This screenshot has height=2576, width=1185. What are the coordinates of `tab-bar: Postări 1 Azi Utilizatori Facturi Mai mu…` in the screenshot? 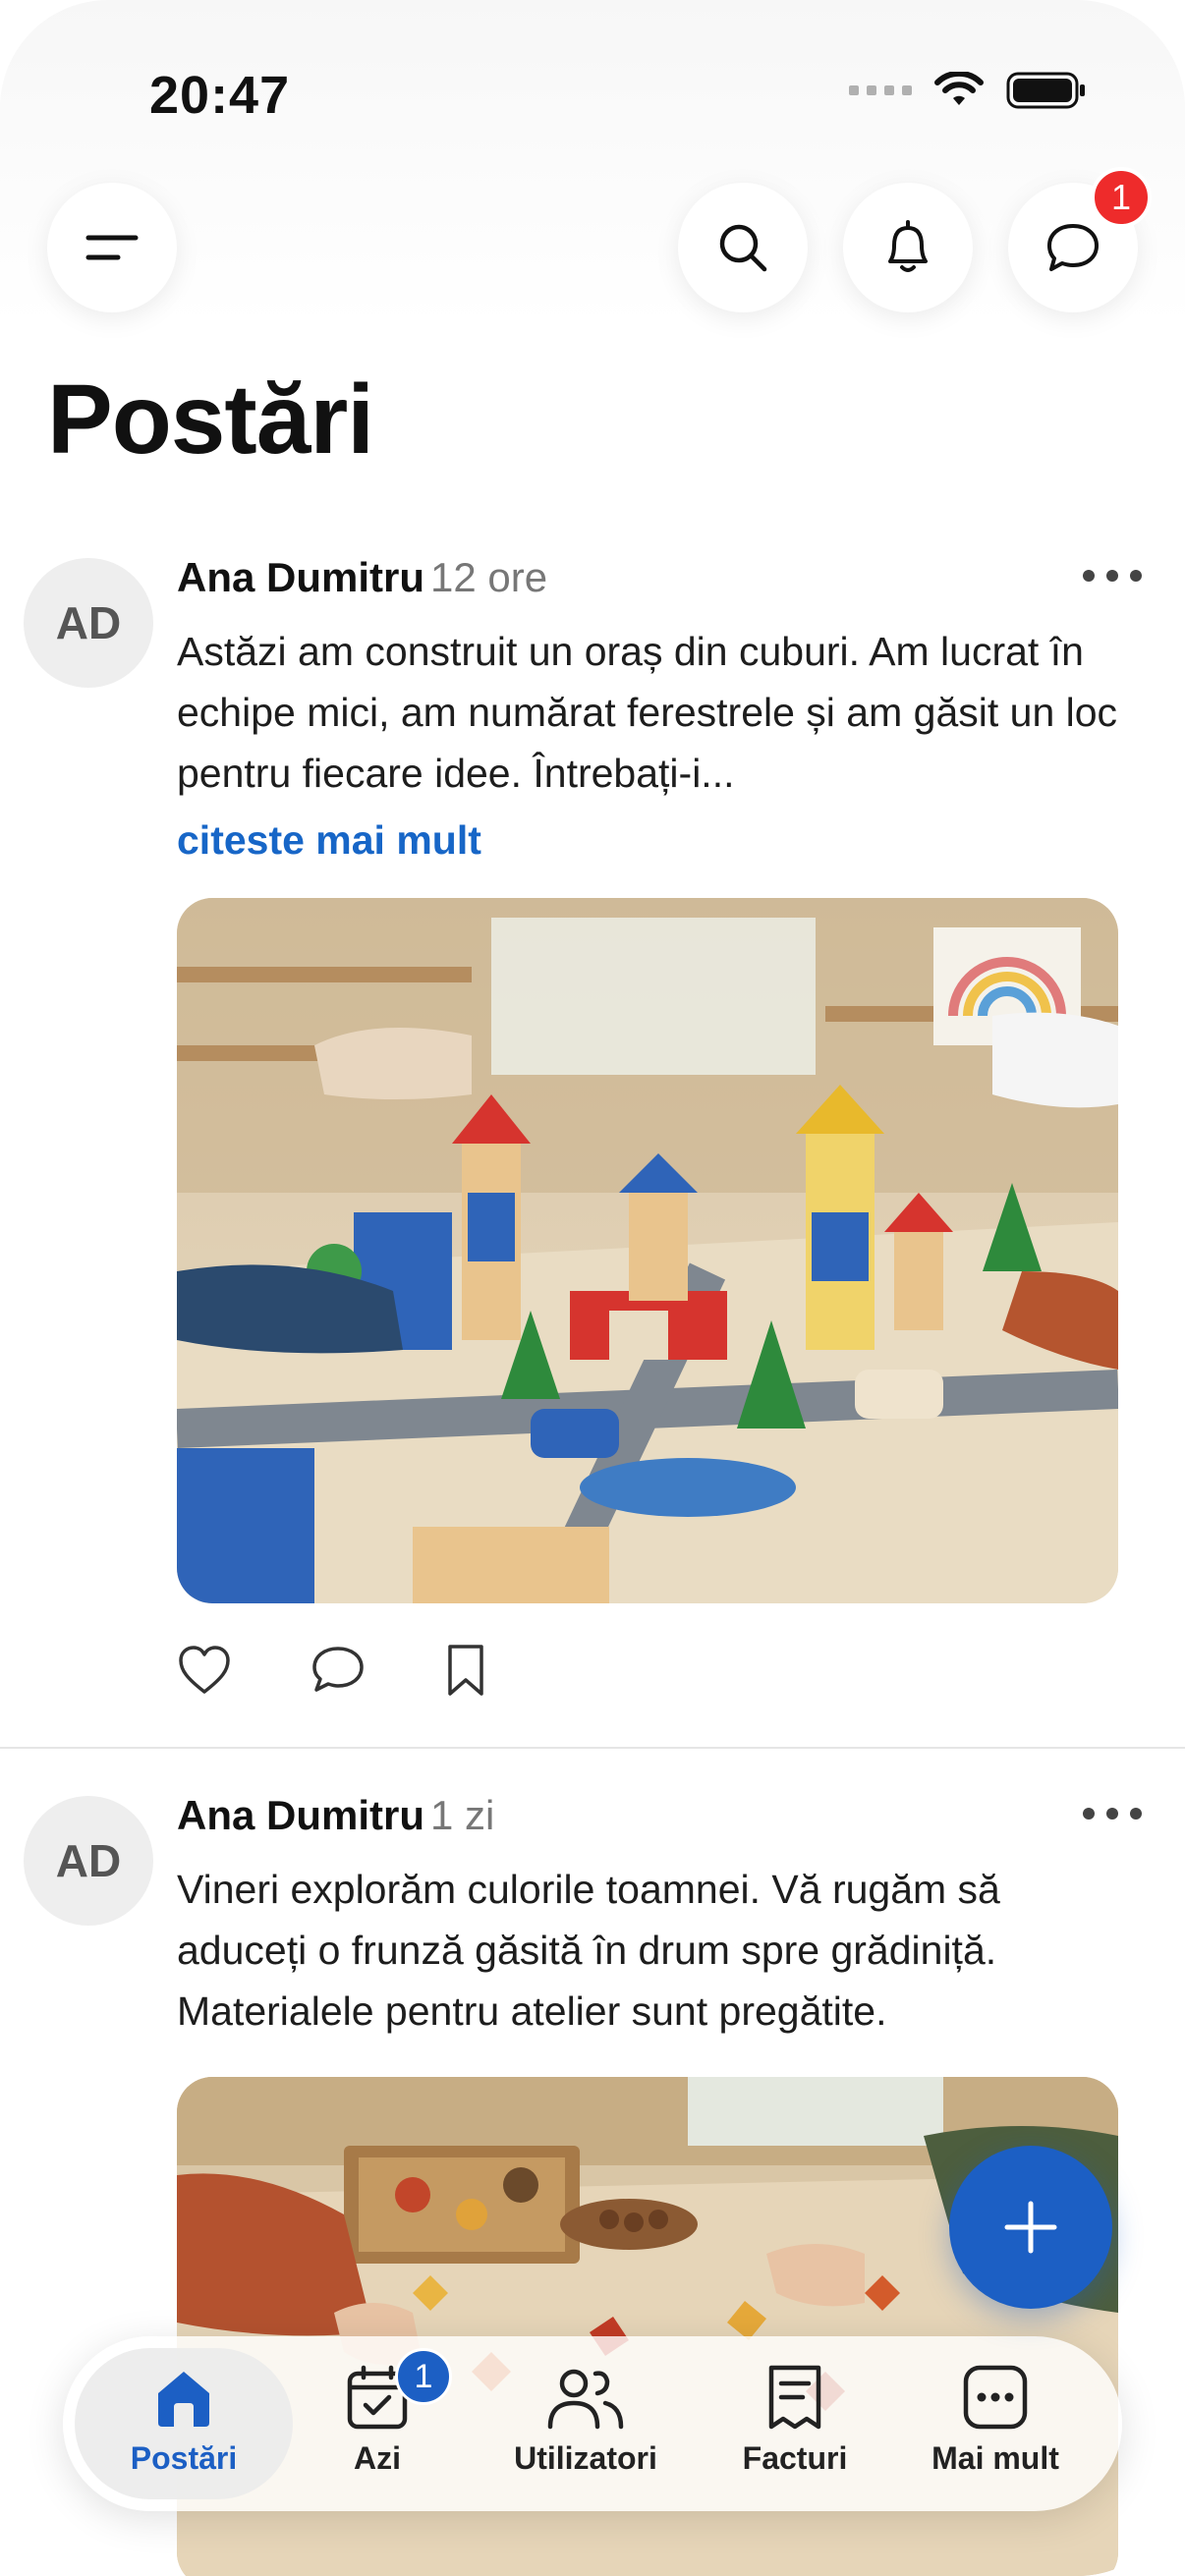 It's located at (592, 2423).